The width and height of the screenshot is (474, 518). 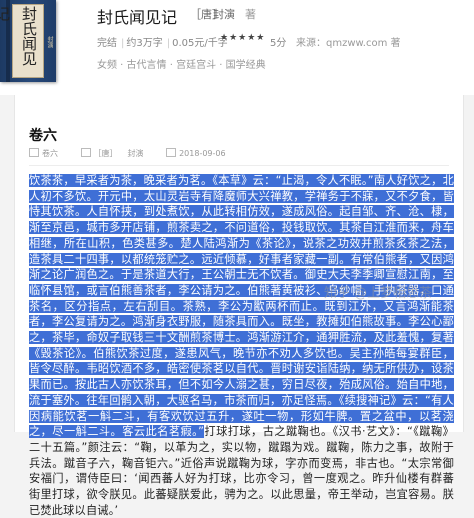 I want to click on book-icon, so click(x=34, y=152).